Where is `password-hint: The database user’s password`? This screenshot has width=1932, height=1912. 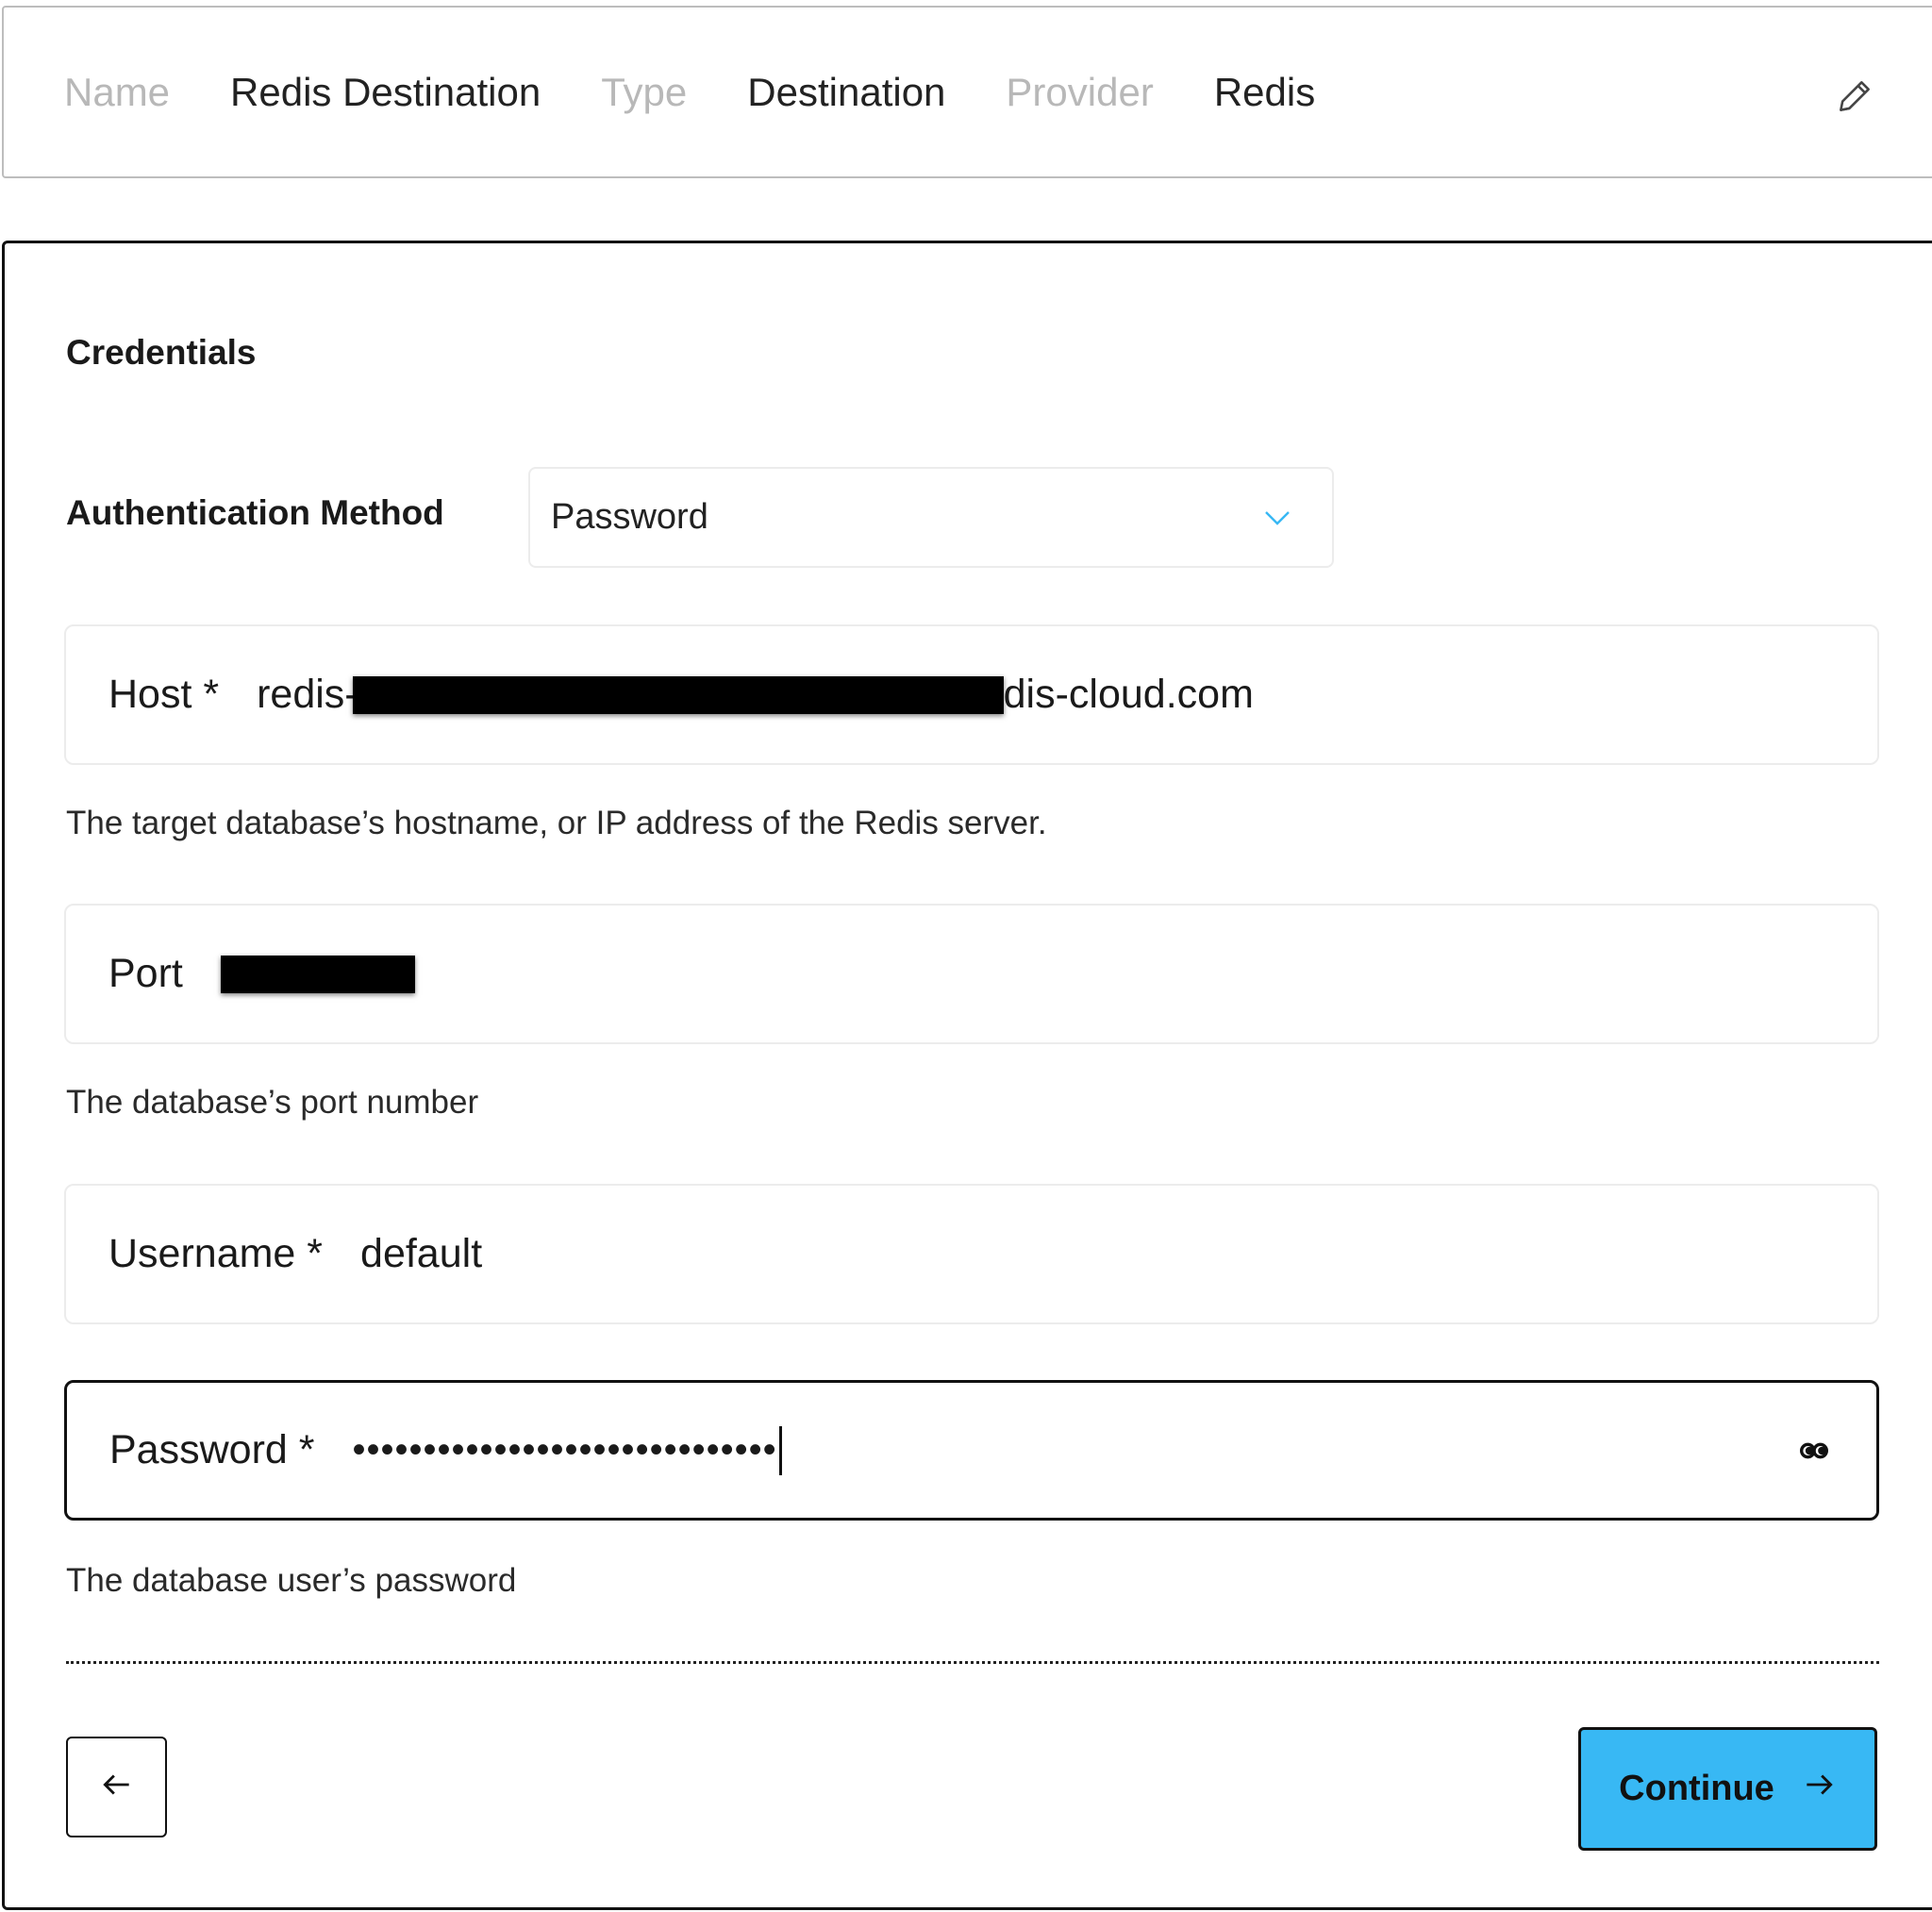
password-hint: The database user’s password is located at coordinates (291, 1580).